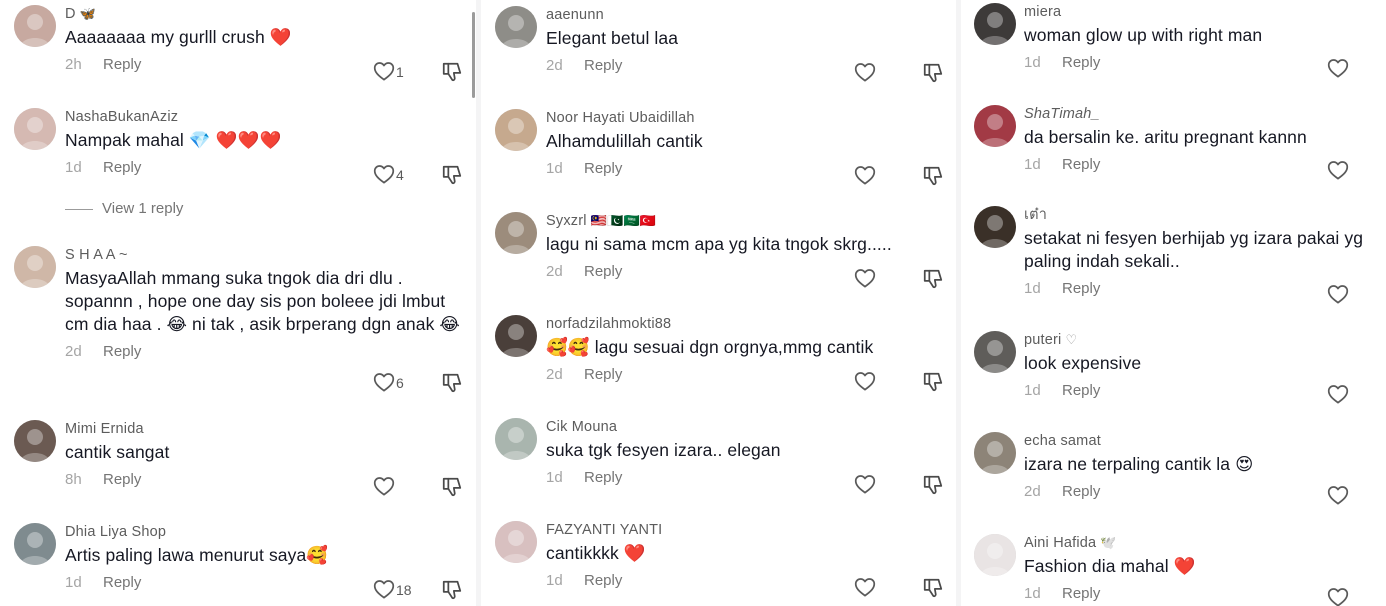 Image resolution: width=1386 pixels, height=606 pixels. I want to click on comment-text: izara ne terpaling cantik la 😍, so click(1139, 464).